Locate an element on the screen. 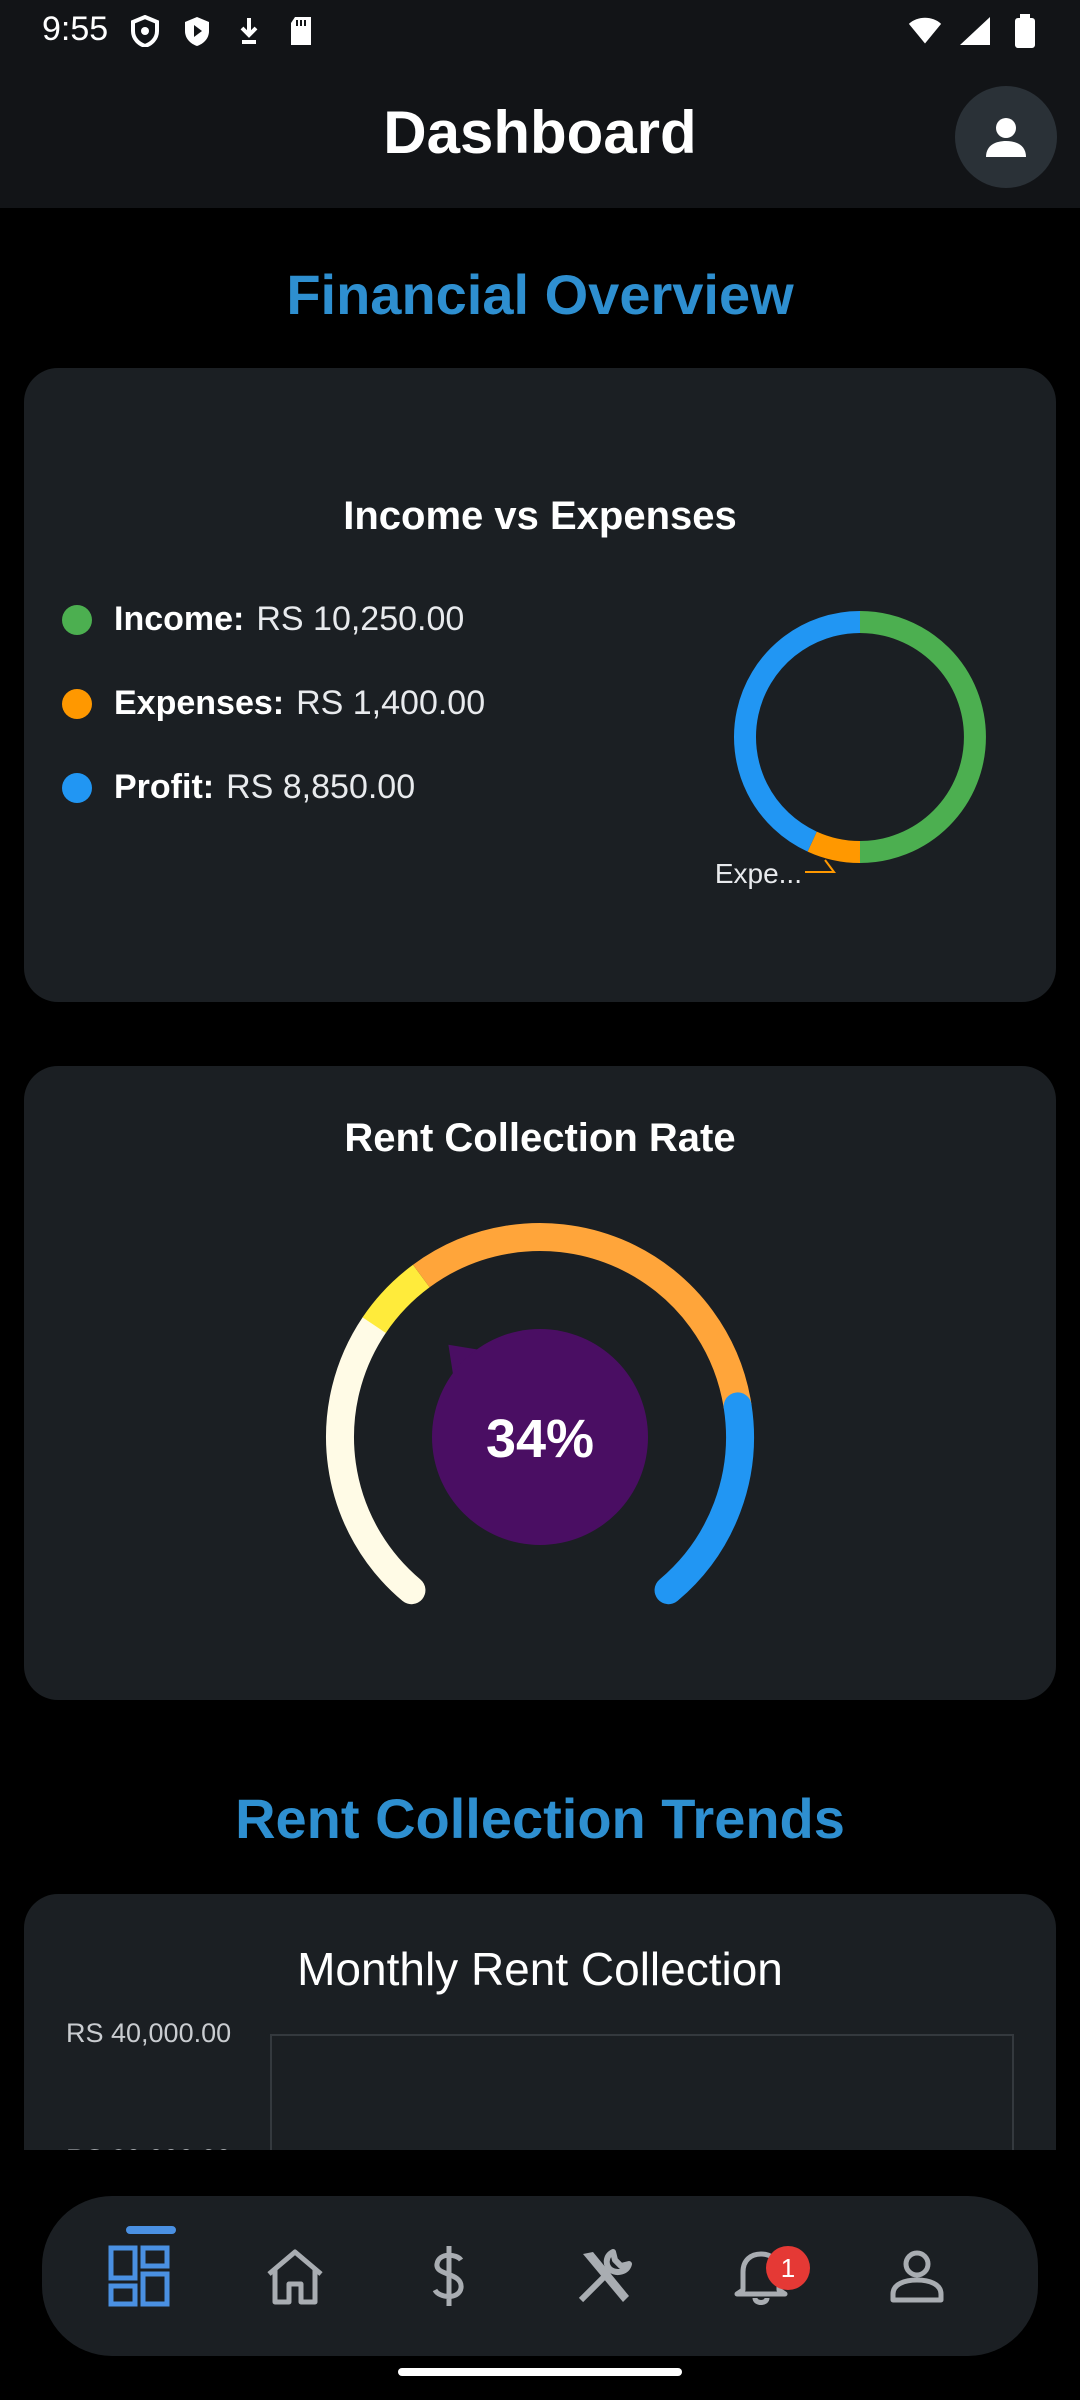 This screenshot has height=2400, width=1080. legend-income: Income: RS 10,250.00 is located at coordinates (263, 619).